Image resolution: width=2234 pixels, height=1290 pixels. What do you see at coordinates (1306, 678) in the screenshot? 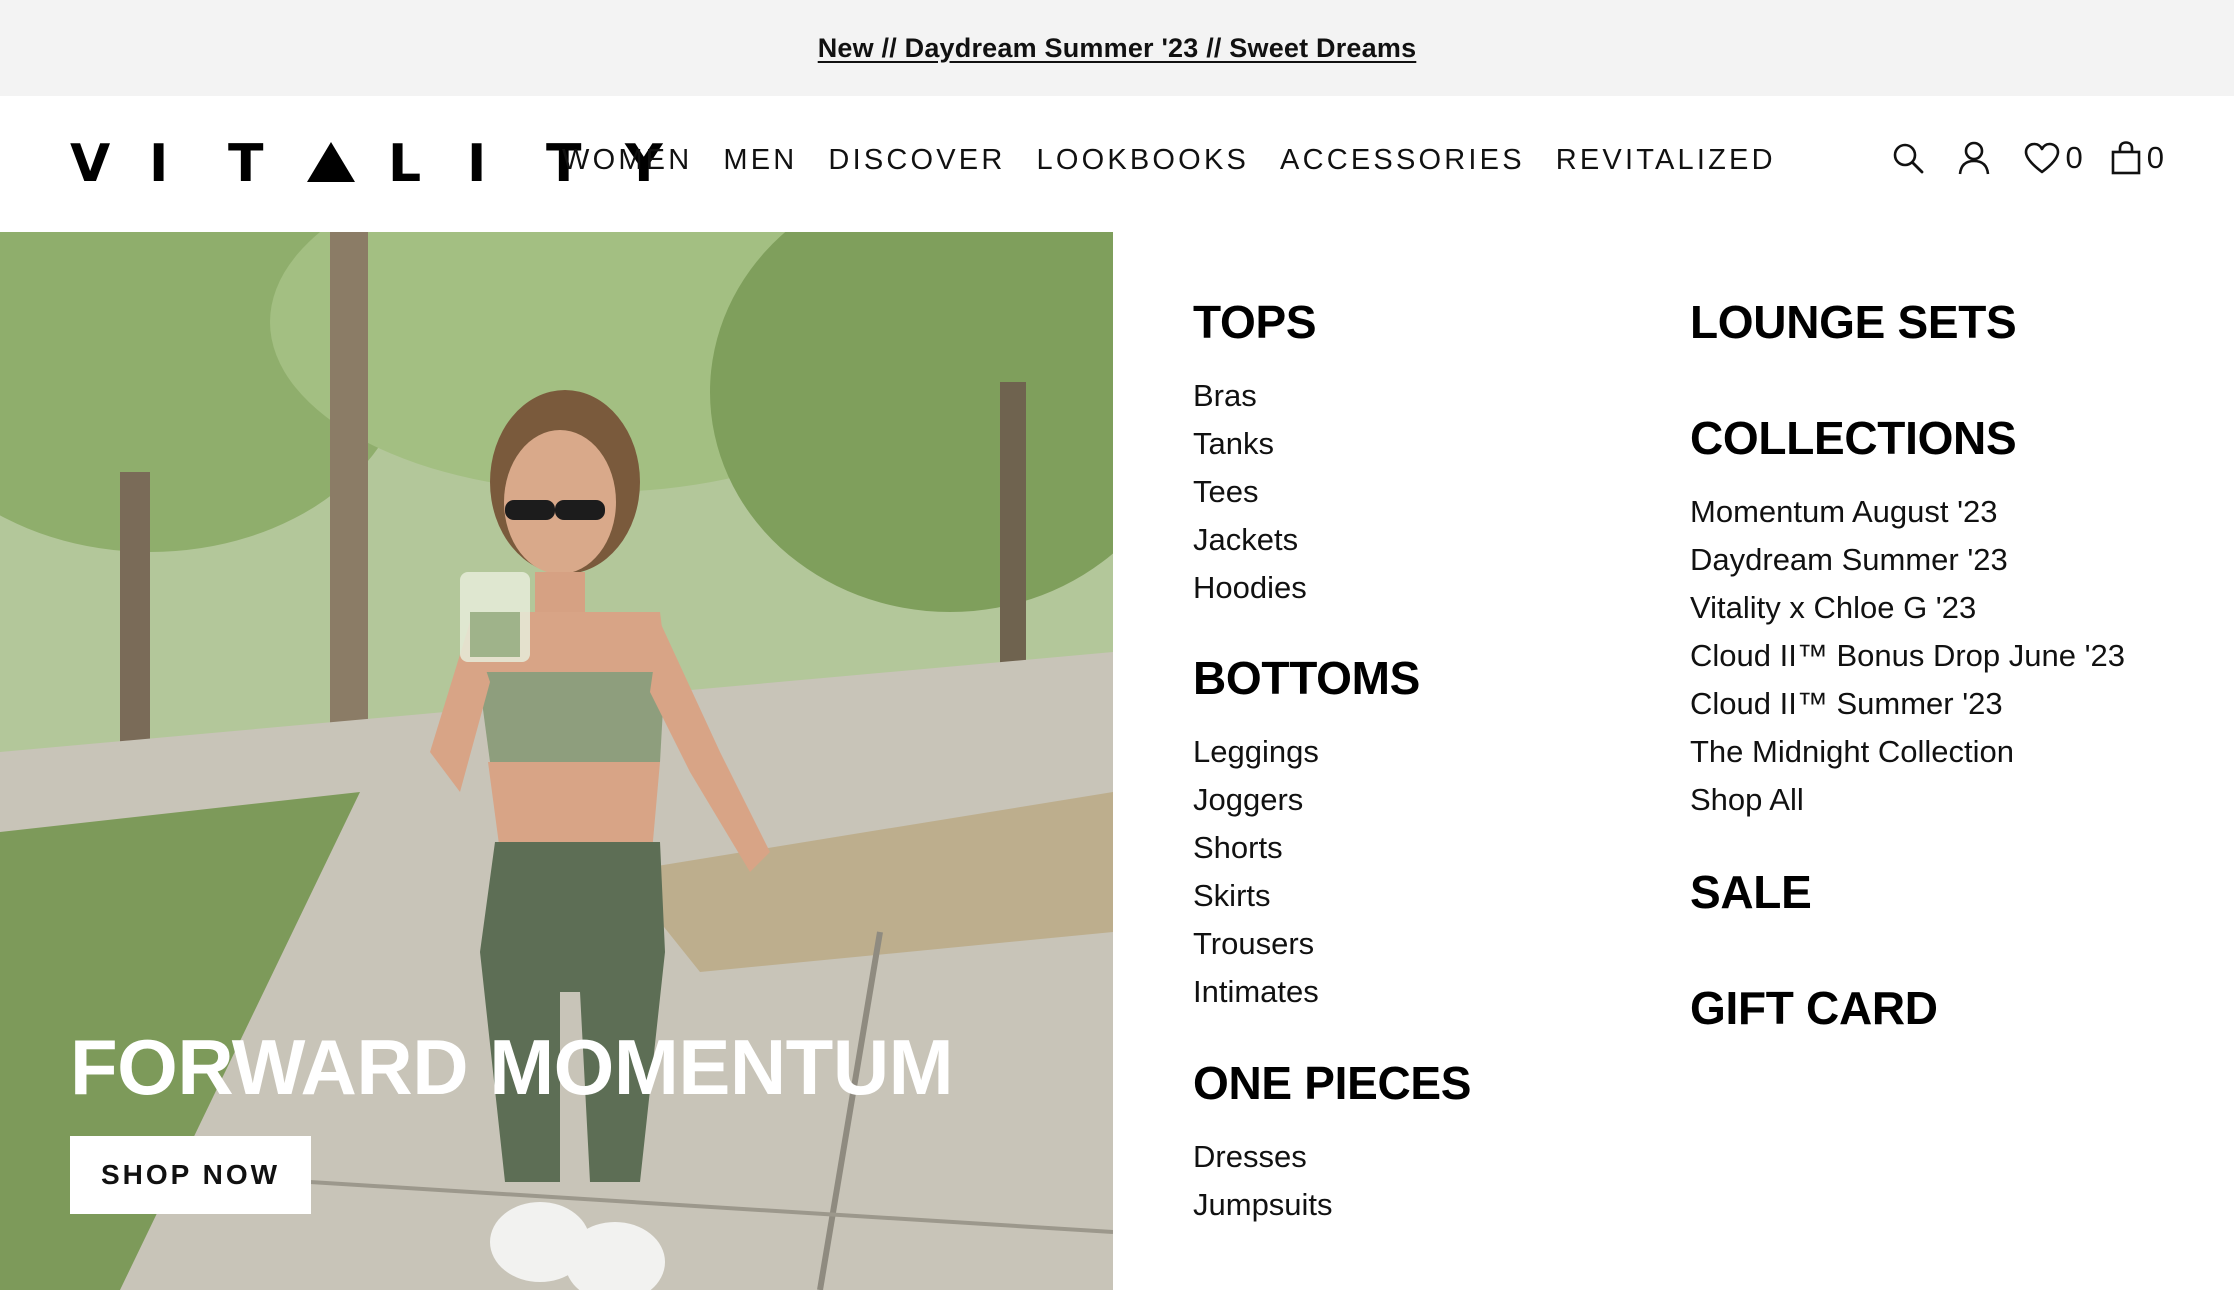
I see `menu-heading-bottoms: BOTTOMS` at bounding box center [1306, 678].